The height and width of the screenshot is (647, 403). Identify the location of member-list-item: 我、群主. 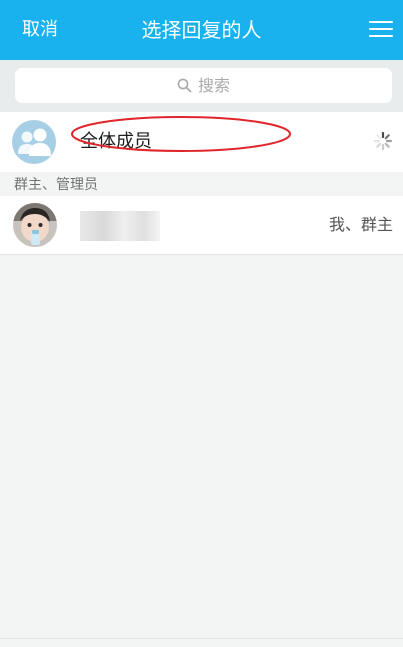
(201, 225).